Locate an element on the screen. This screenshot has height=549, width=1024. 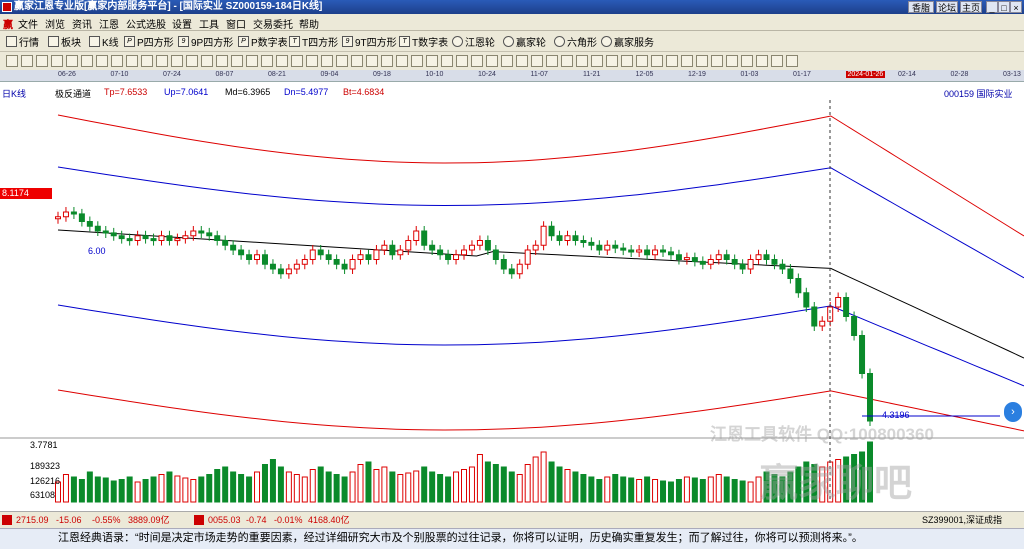
sh-index: 2715.09 is located at coordinates (32, 520).